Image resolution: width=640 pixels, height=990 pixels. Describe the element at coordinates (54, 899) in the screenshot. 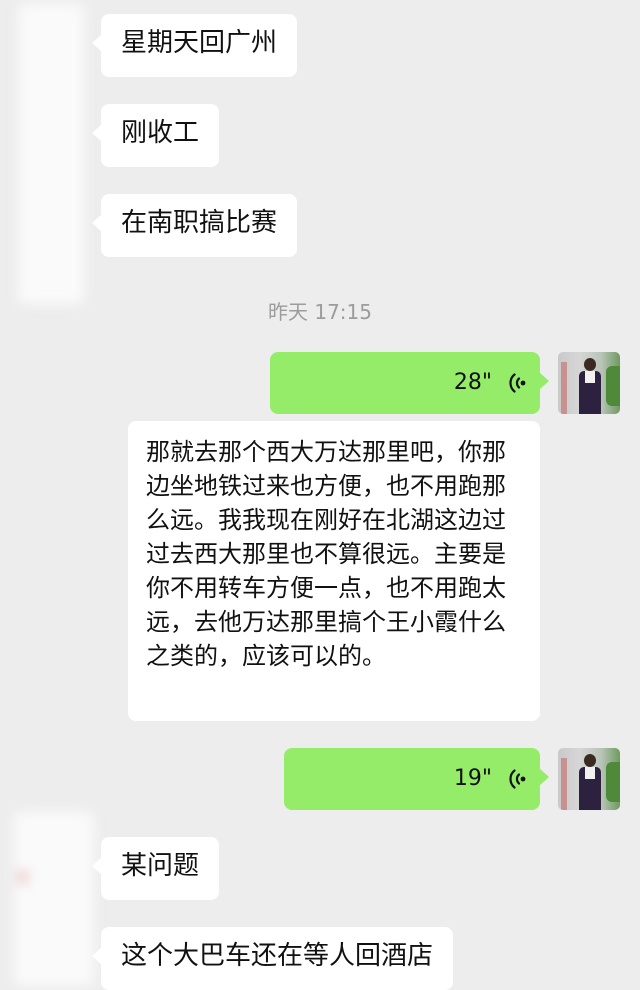

I see `contact-avatar-bottom` at that location.